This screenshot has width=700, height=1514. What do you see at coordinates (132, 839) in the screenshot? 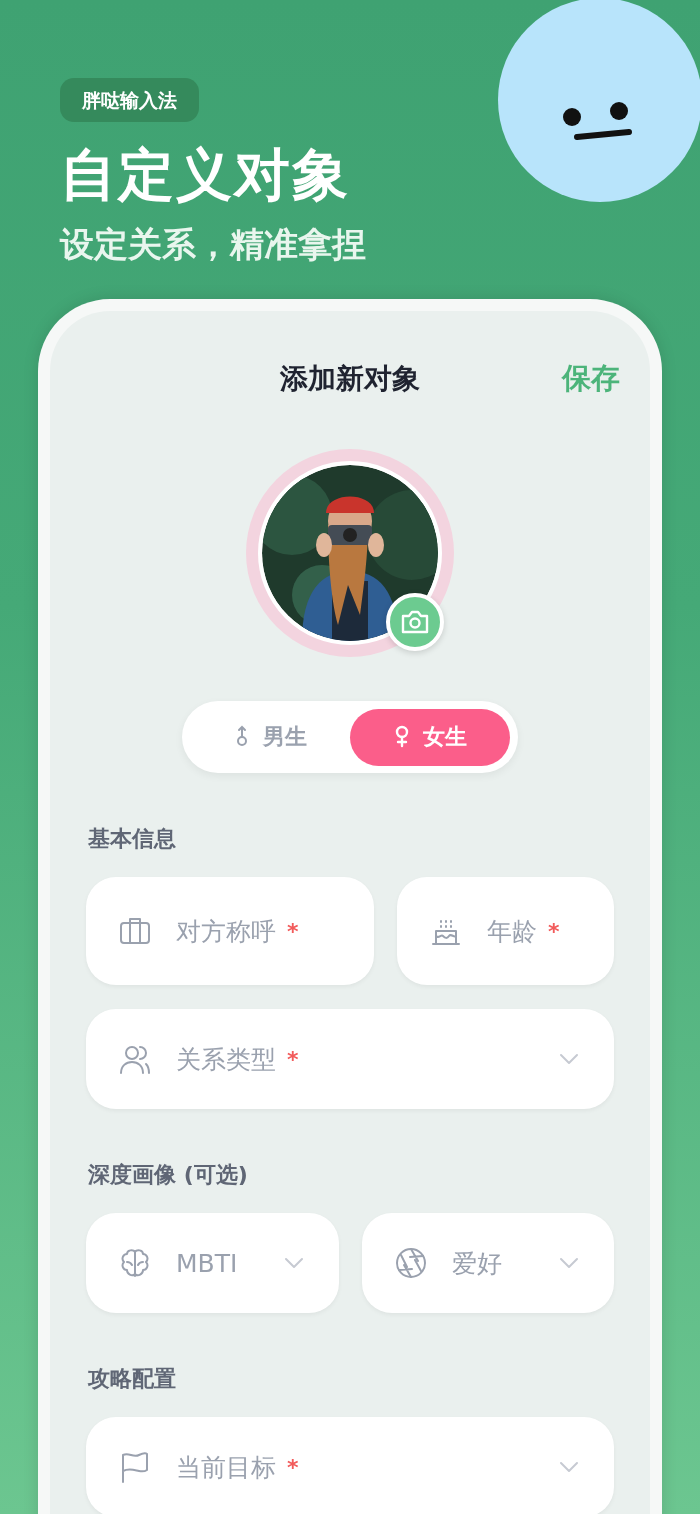
I see `section-title: 基本信息` at bounding box center [132, 839].